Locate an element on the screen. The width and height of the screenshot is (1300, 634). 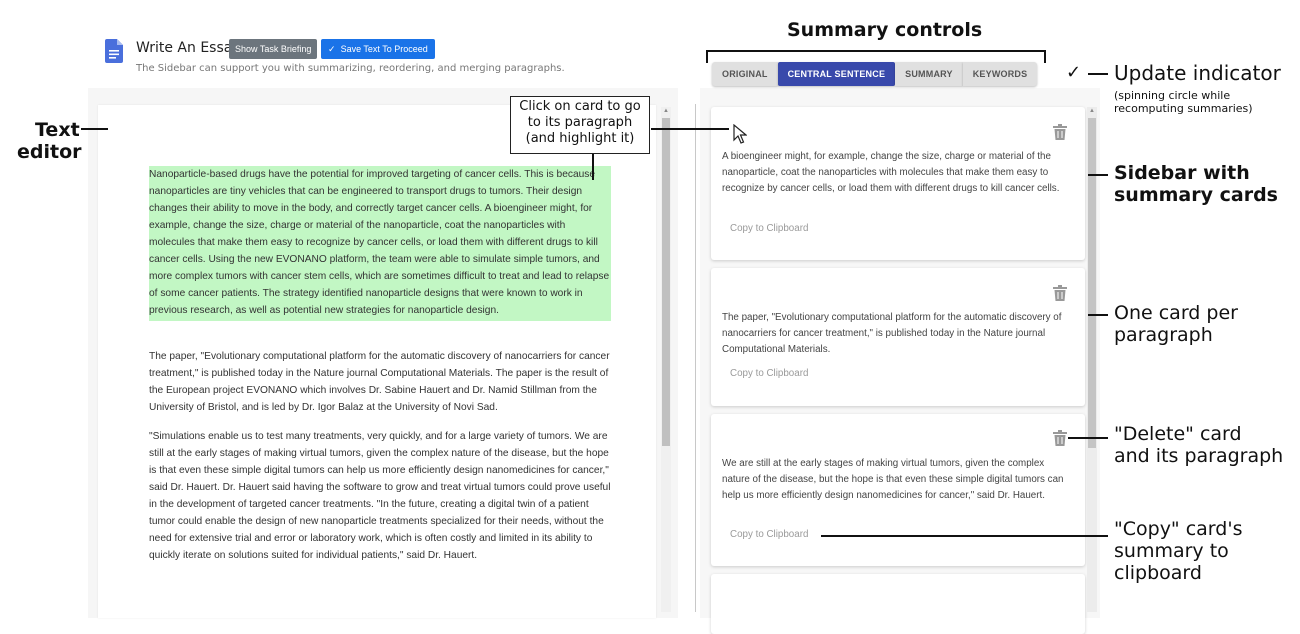
annotation-click-card-3: (and highlight it) is located at coordinates (580, 138).